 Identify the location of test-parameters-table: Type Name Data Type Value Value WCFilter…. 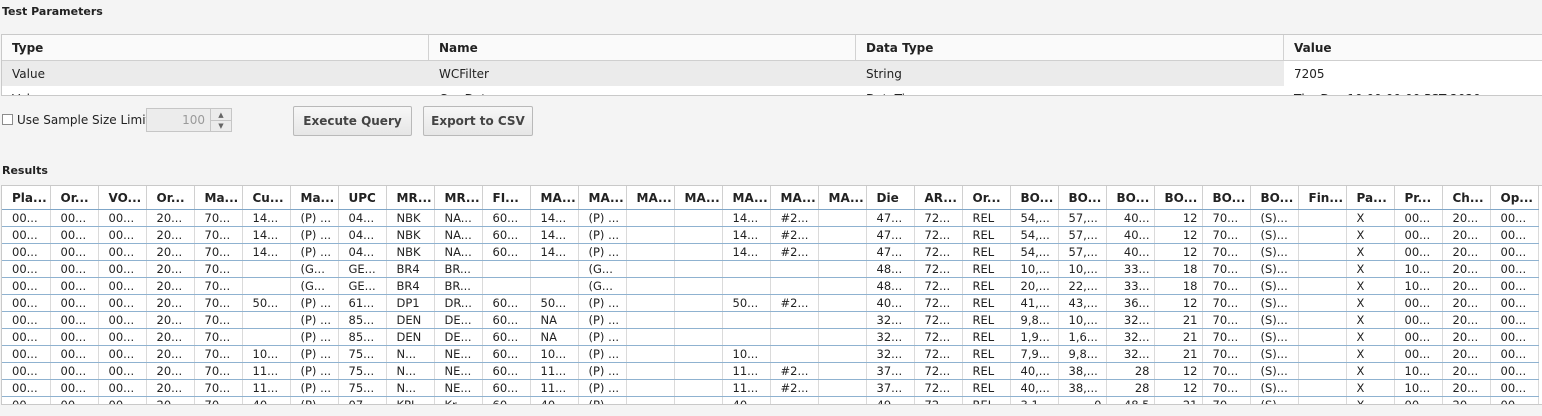
(771, 65).